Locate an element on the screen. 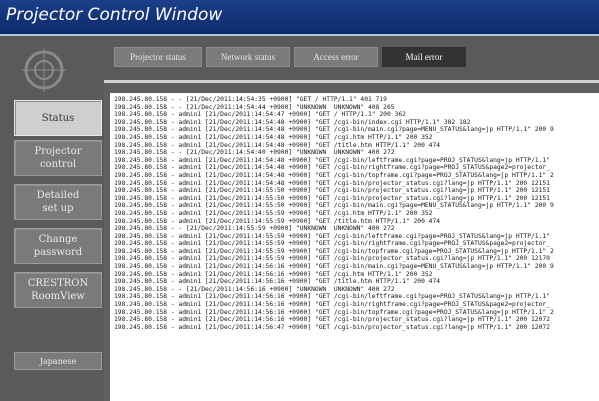 Image resolution: width=599 pixels, height=401 pixels. sidebar-item-label: Status is located at coordinates (58, 118).